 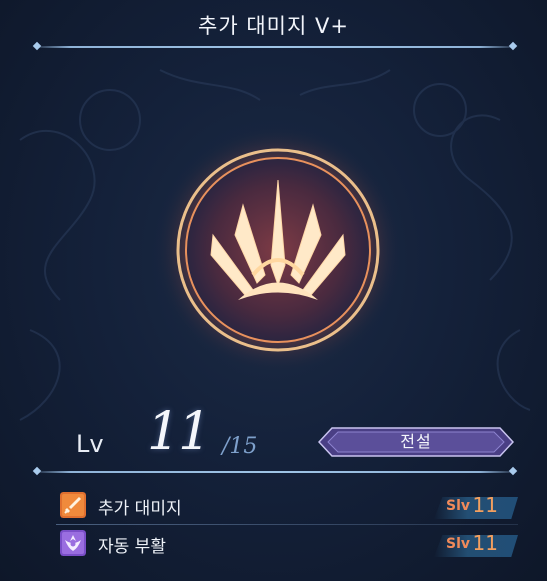 I want to click on rarity-label: 전설, so click(x=416, y=441).